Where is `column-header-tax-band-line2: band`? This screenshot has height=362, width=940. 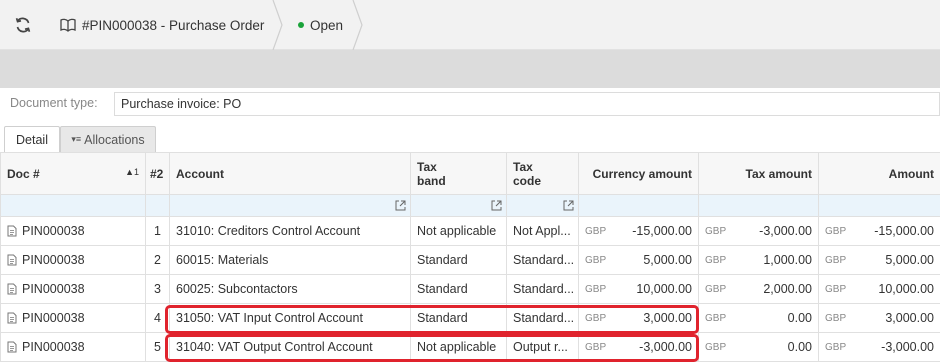
column-header-tax-band-line2: band is located at coordinates (431, 180).